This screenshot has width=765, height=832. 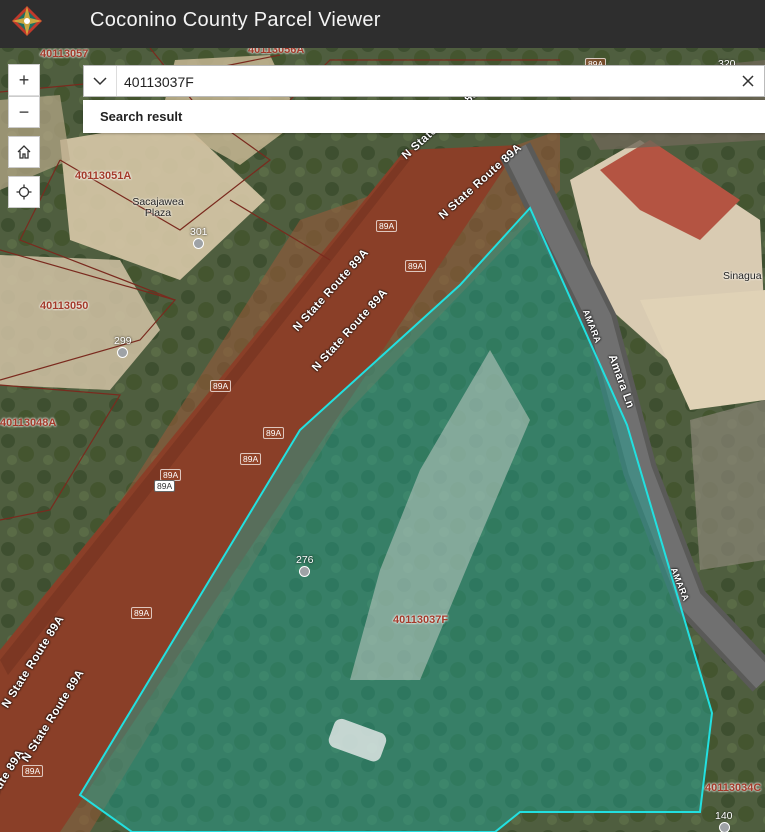 I want to click on close-icon, so click(x=748, y=81).